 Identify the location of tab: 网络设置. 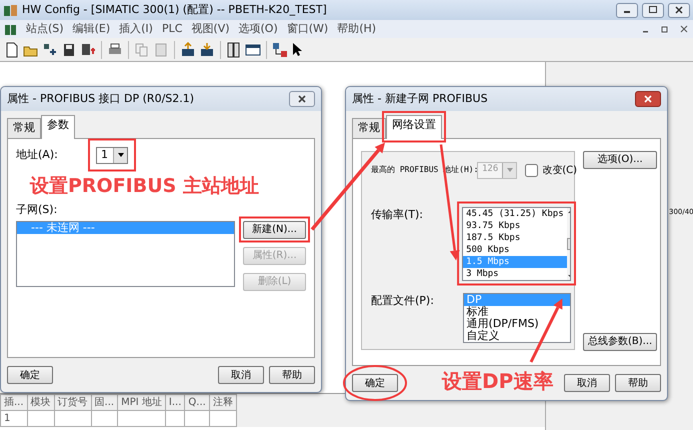
(414, 126).